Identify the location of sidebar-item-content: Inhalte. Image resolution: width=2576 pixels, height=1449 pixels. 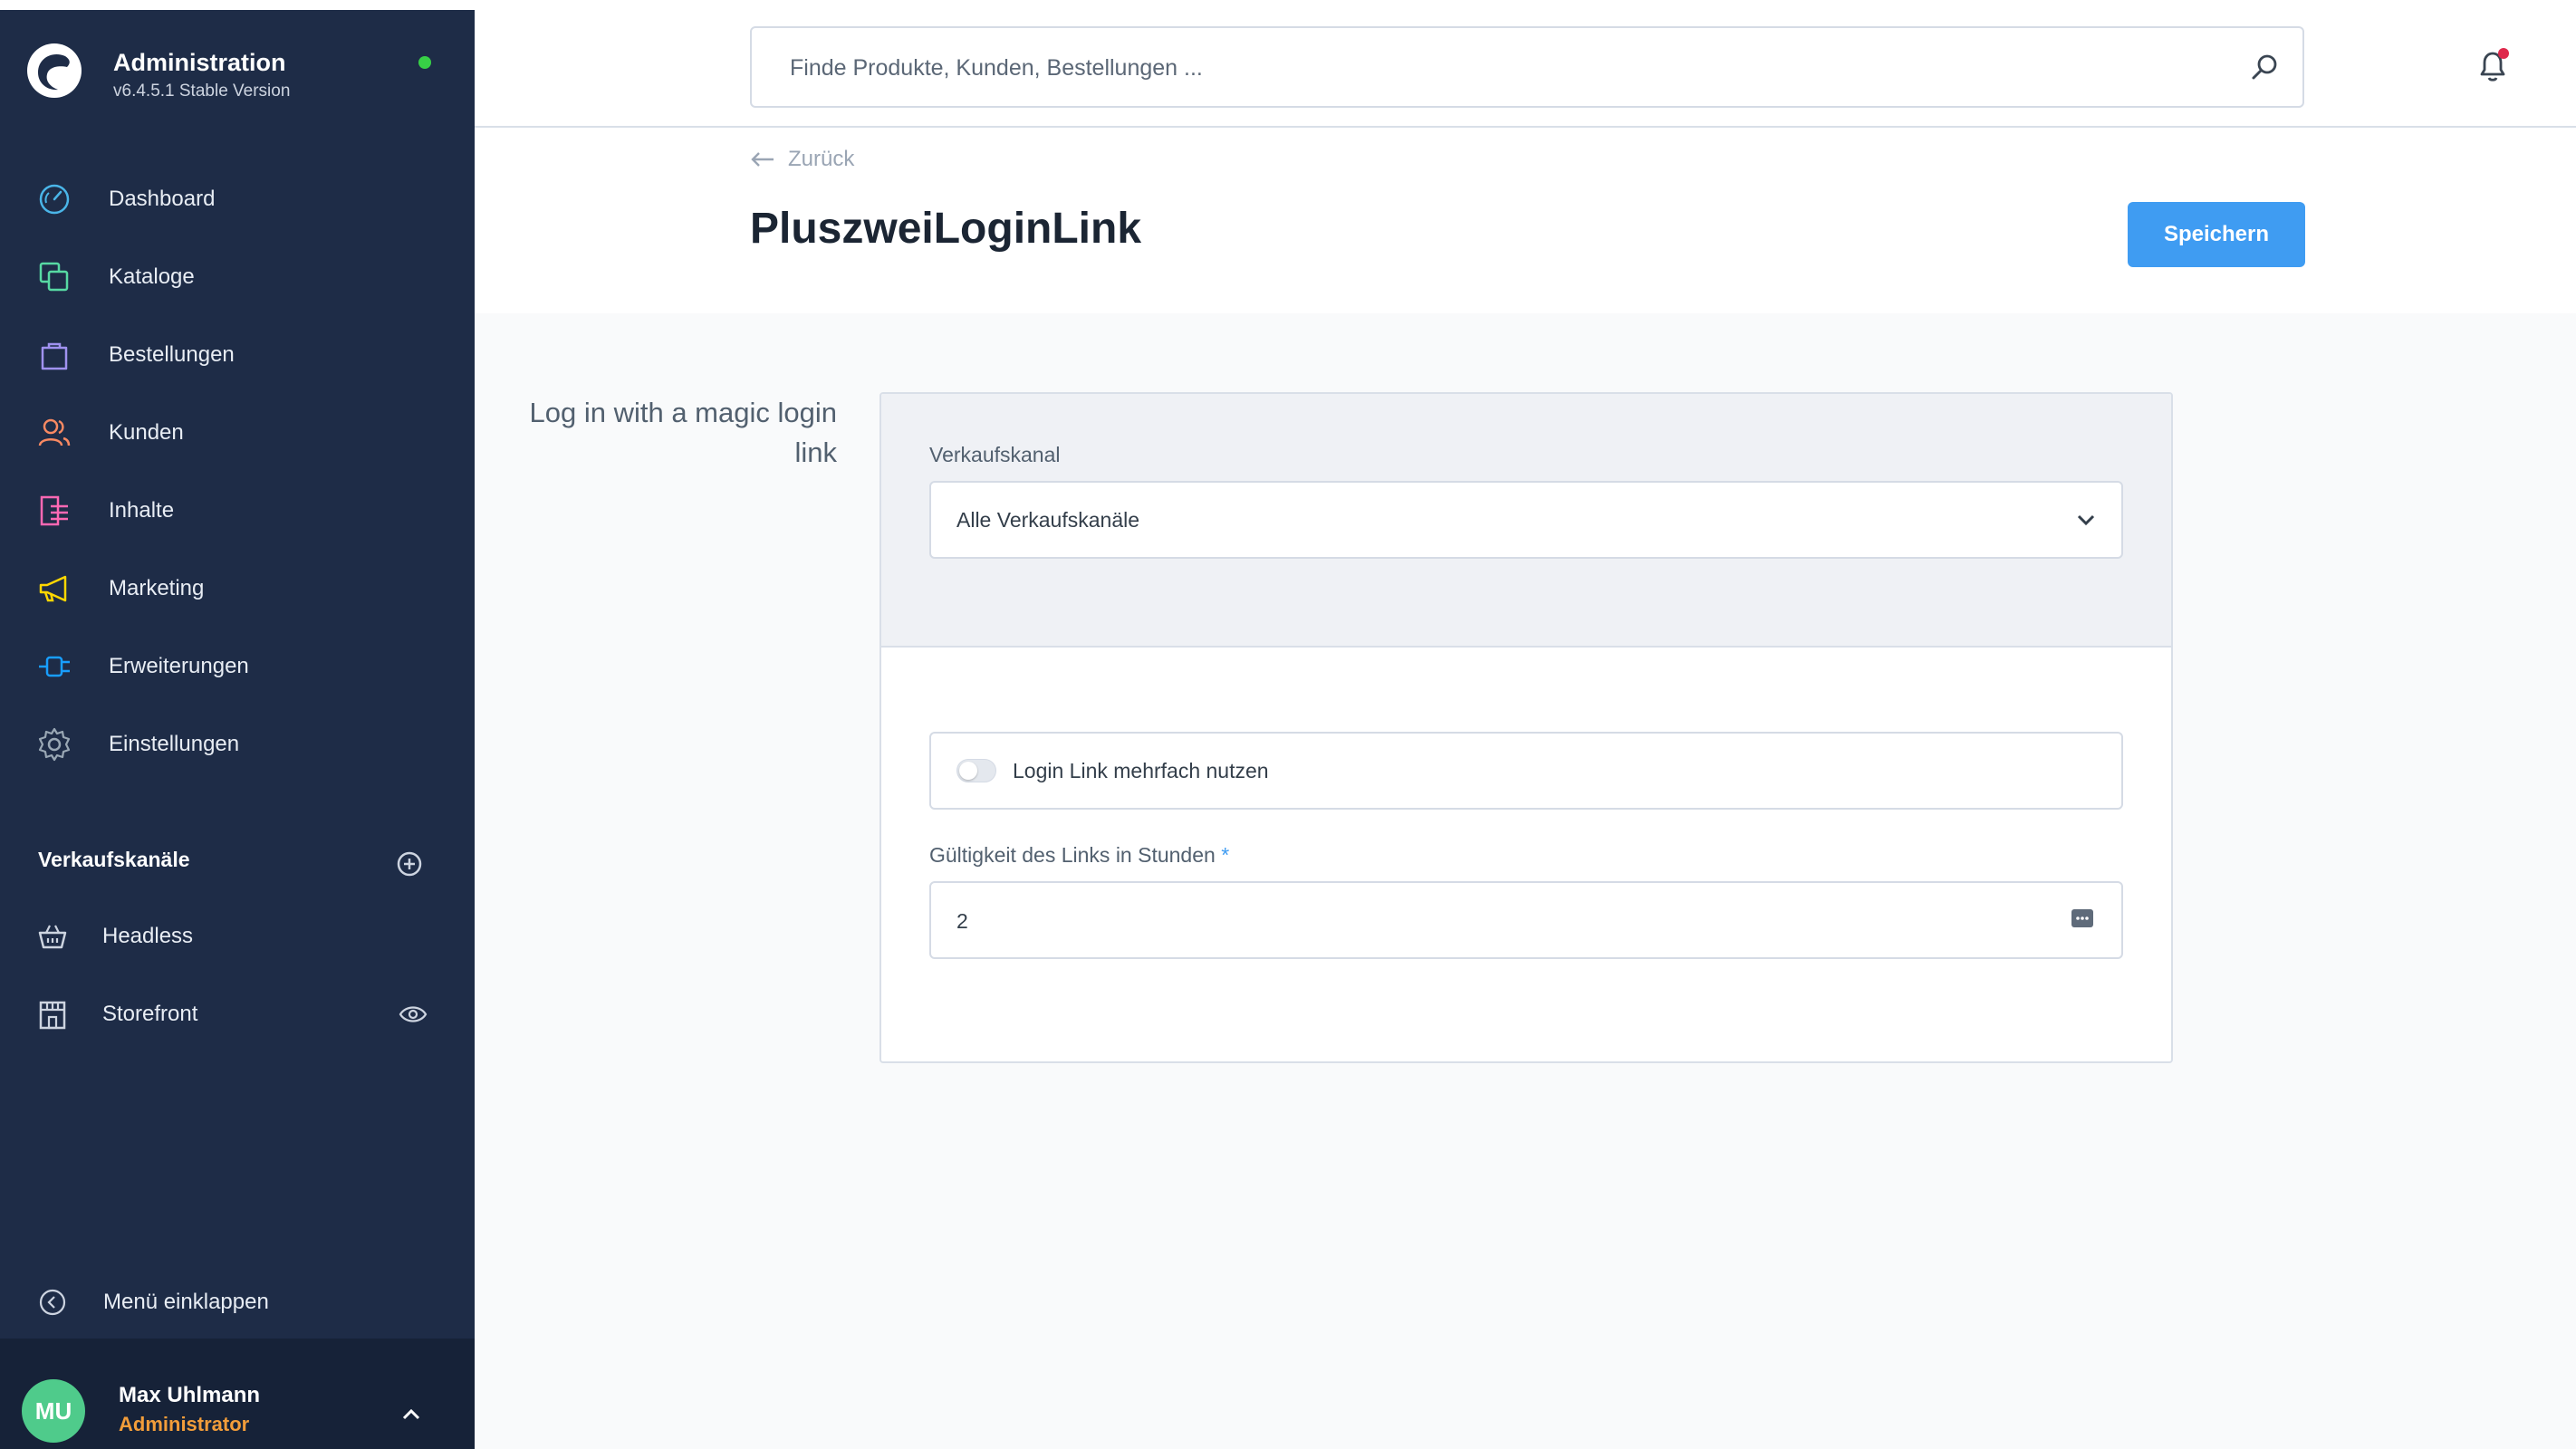
(237, 511).